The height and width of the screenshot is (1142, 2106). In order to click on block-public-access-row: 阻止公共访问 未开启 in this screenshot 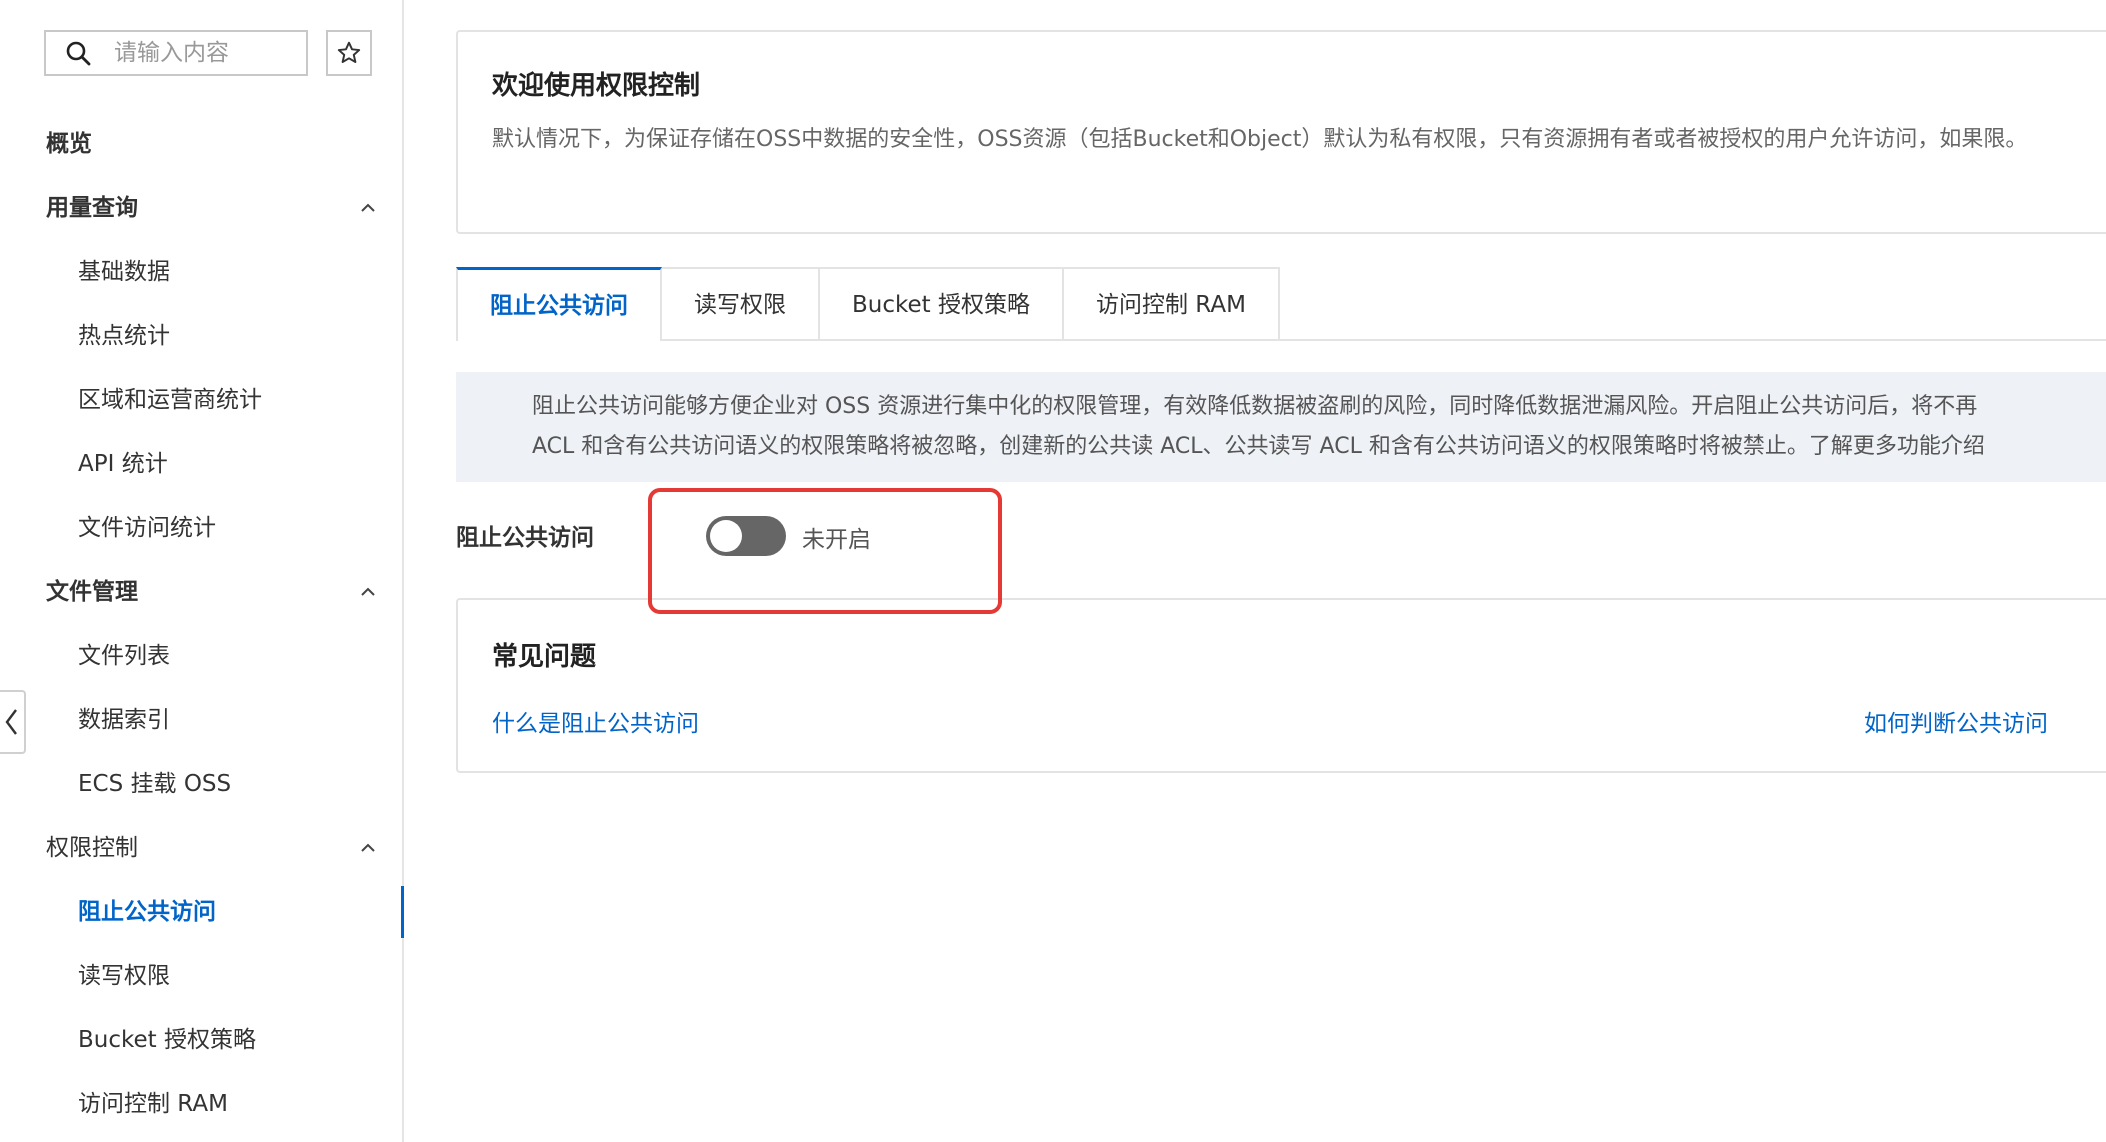, I will do `click(806, 535)`.